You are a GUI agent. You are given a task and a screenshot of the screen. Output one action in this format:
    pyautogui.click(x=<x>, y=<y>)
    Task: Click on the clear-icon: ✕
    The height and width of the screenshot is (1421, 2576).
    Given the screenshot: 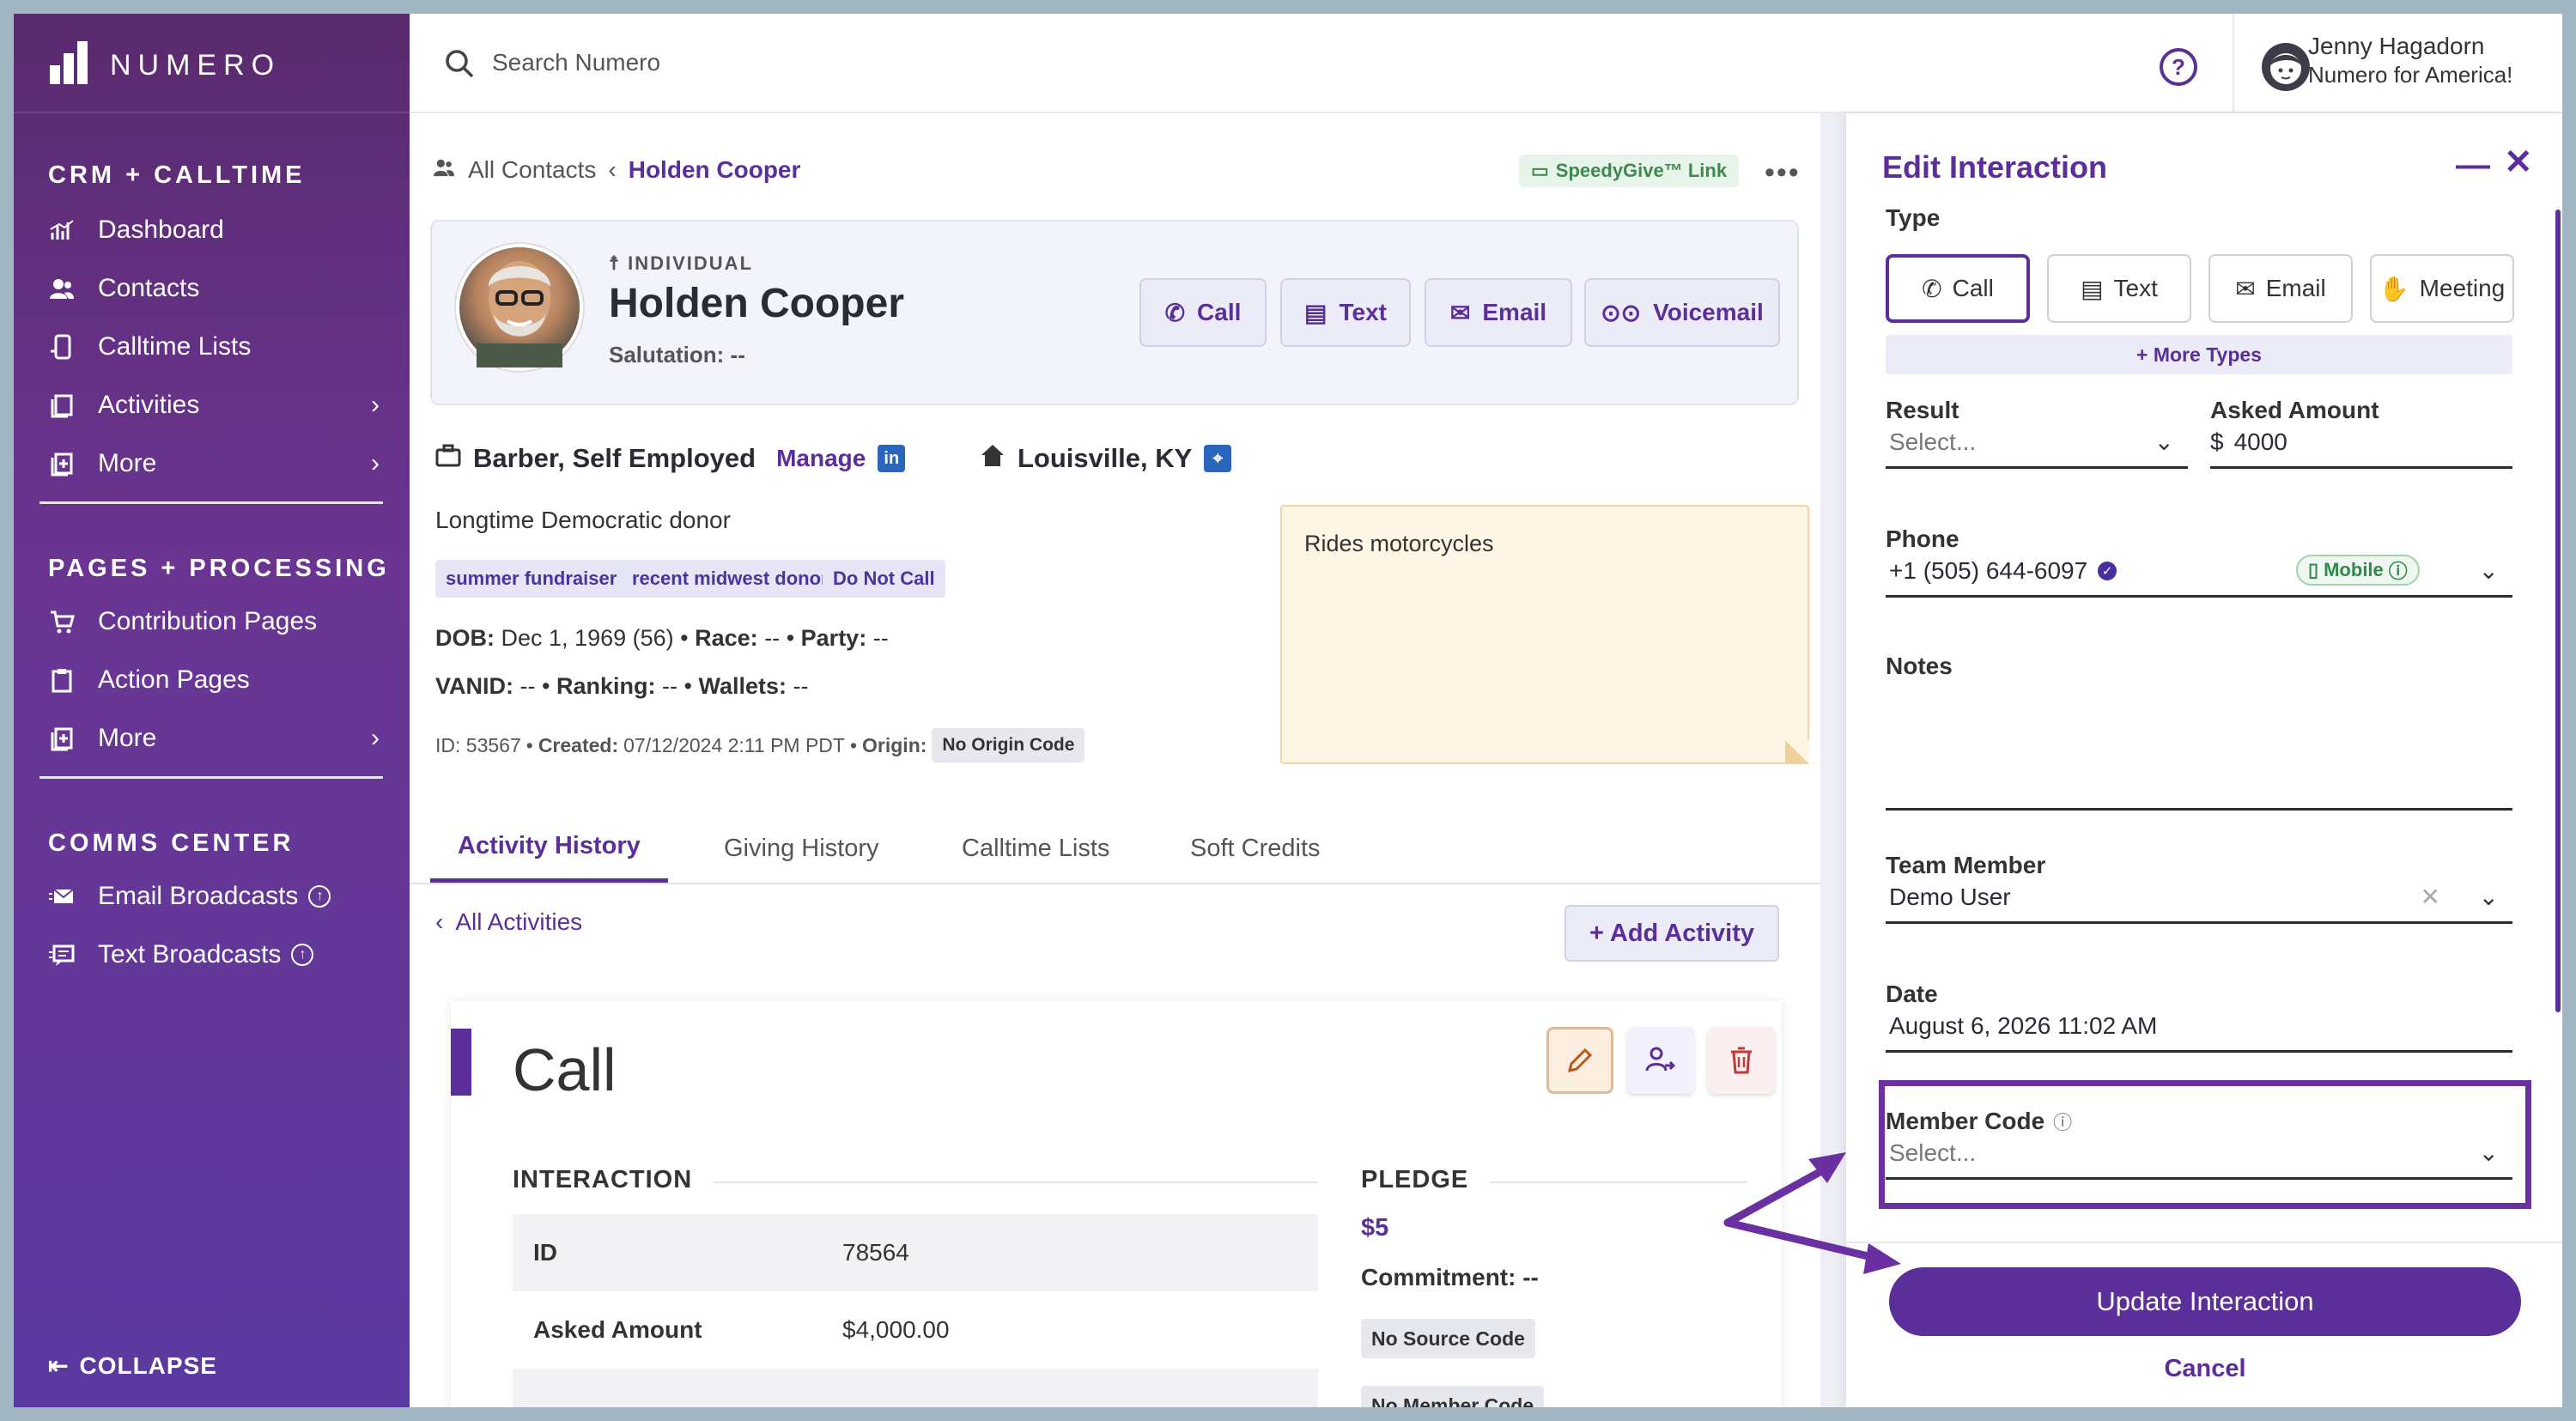 What is the action you would take?
    pyautogui.click(x=2430, y=897)
    